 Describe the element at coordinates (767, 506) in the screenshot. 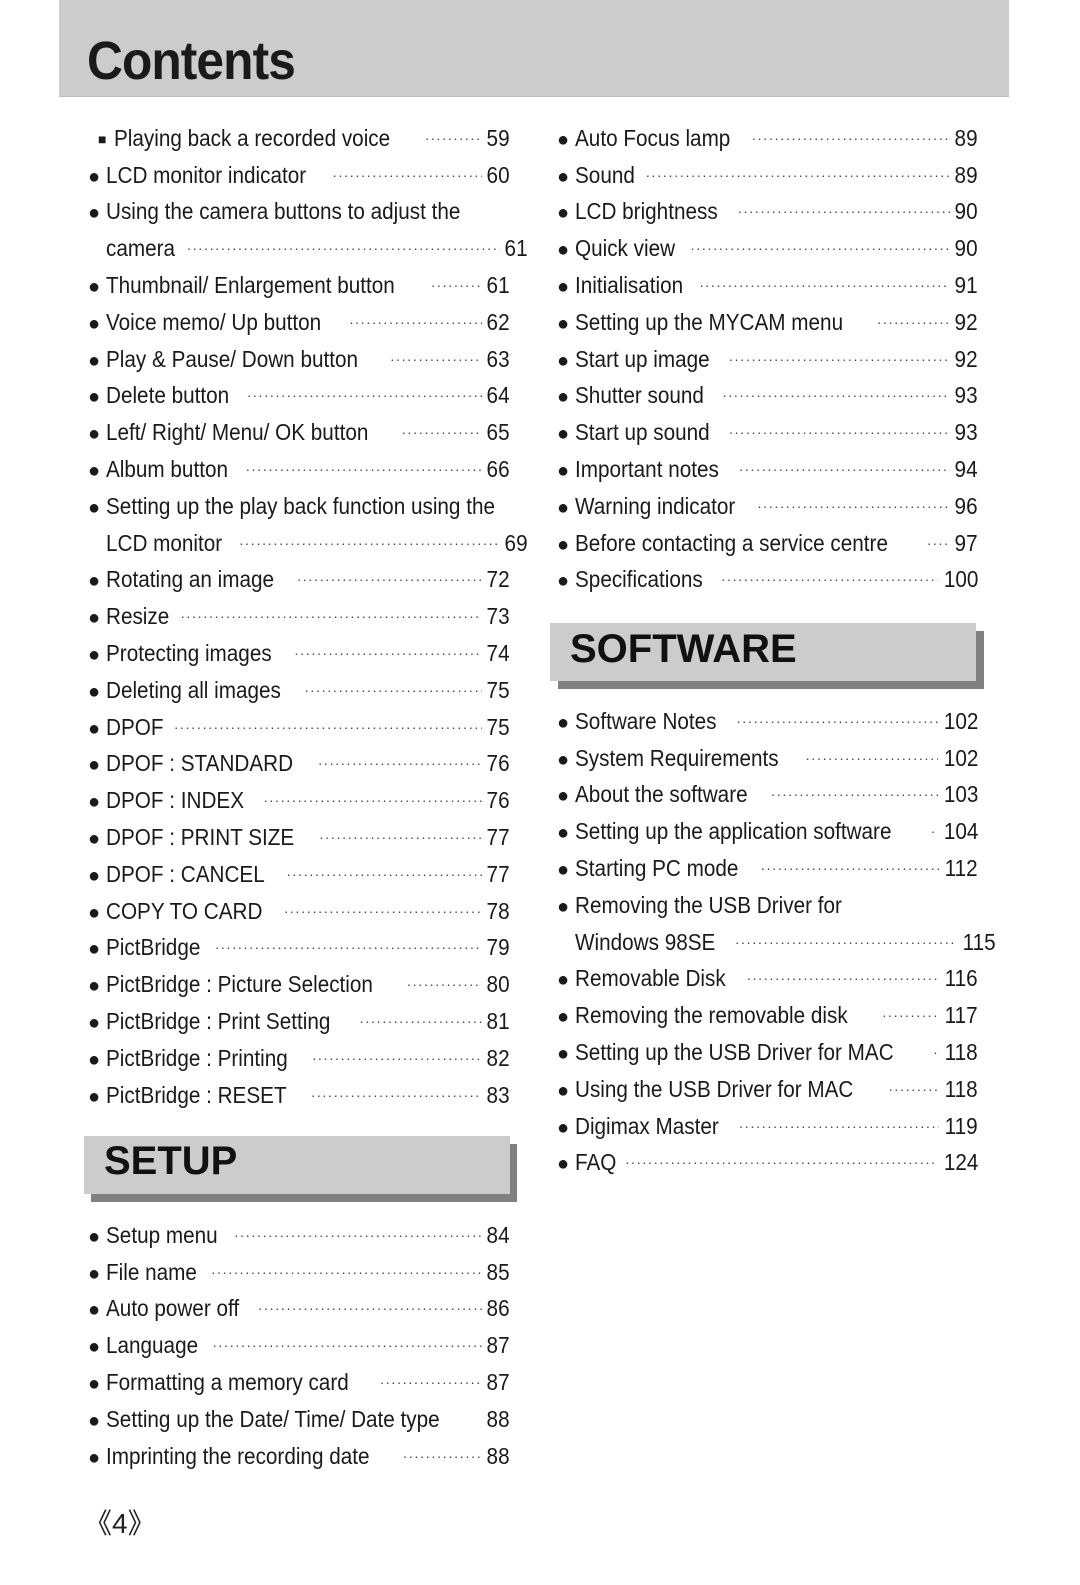

I see `toc-entry: ●Warning indicator 96` at that location.